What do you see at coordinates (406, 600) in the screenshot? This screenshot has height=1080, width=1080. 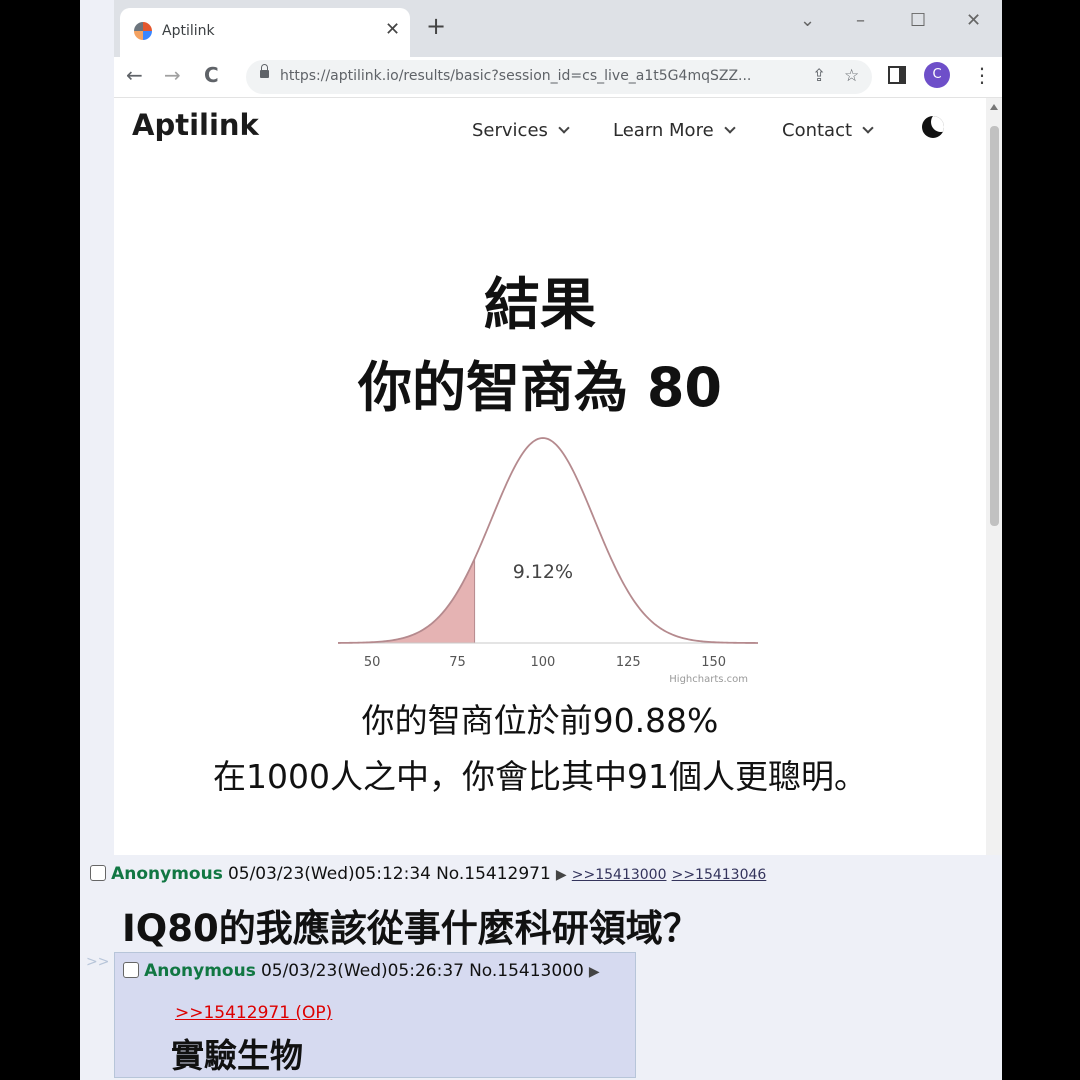 I see `shaded-area` at bounding box center [406, 600].